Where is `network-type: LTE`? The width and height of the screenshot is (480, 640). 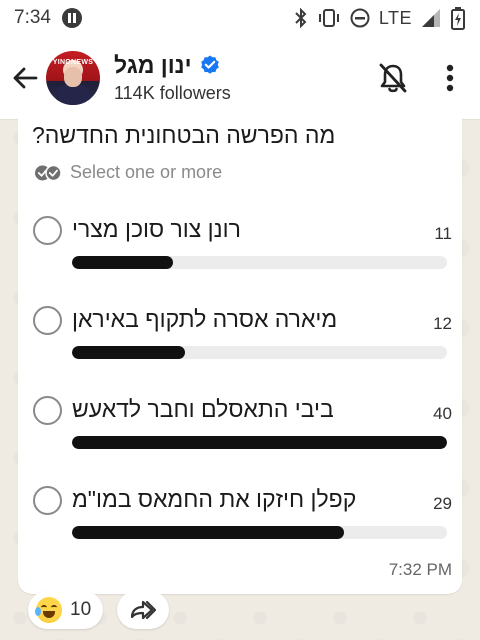
network-type: LTE is located at coordinates (395, 17).